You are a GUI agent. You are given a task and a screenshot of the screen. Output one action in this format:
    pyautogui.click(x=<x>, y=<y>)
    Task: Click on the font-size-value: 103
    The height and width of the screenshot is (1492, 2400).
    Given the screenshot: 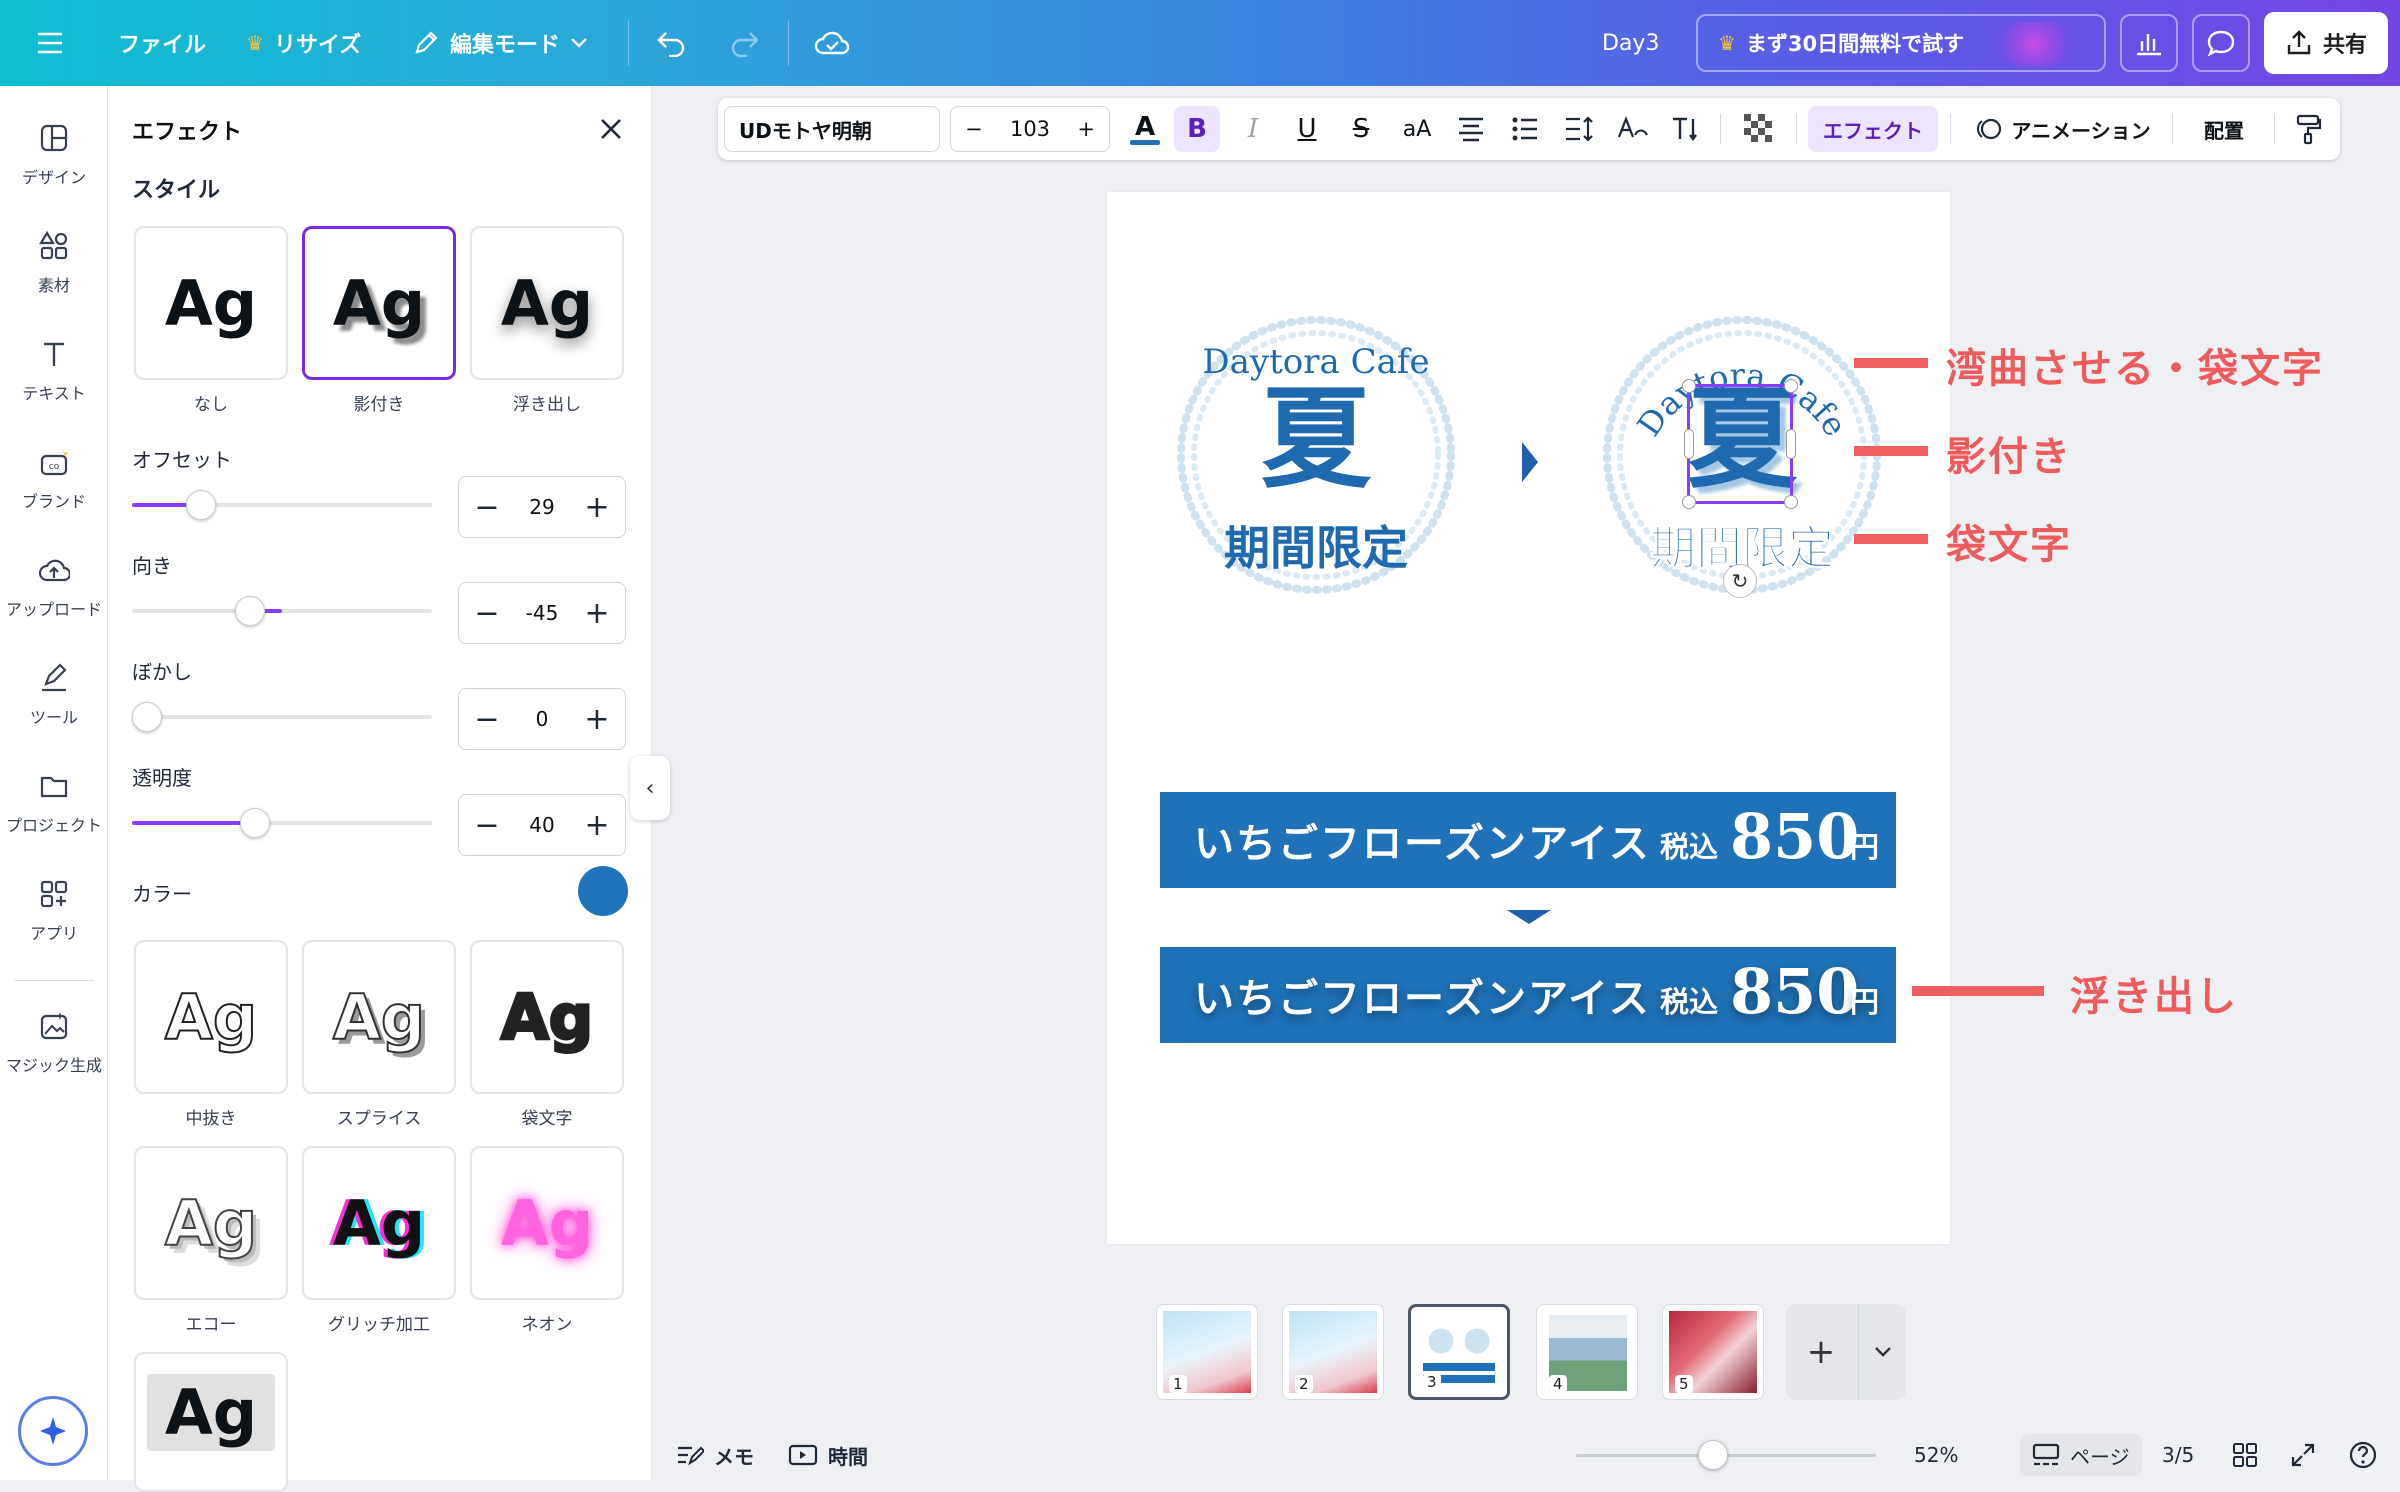 What is the action you would take?
    pyautogui.click(x=1030, y=129)
    